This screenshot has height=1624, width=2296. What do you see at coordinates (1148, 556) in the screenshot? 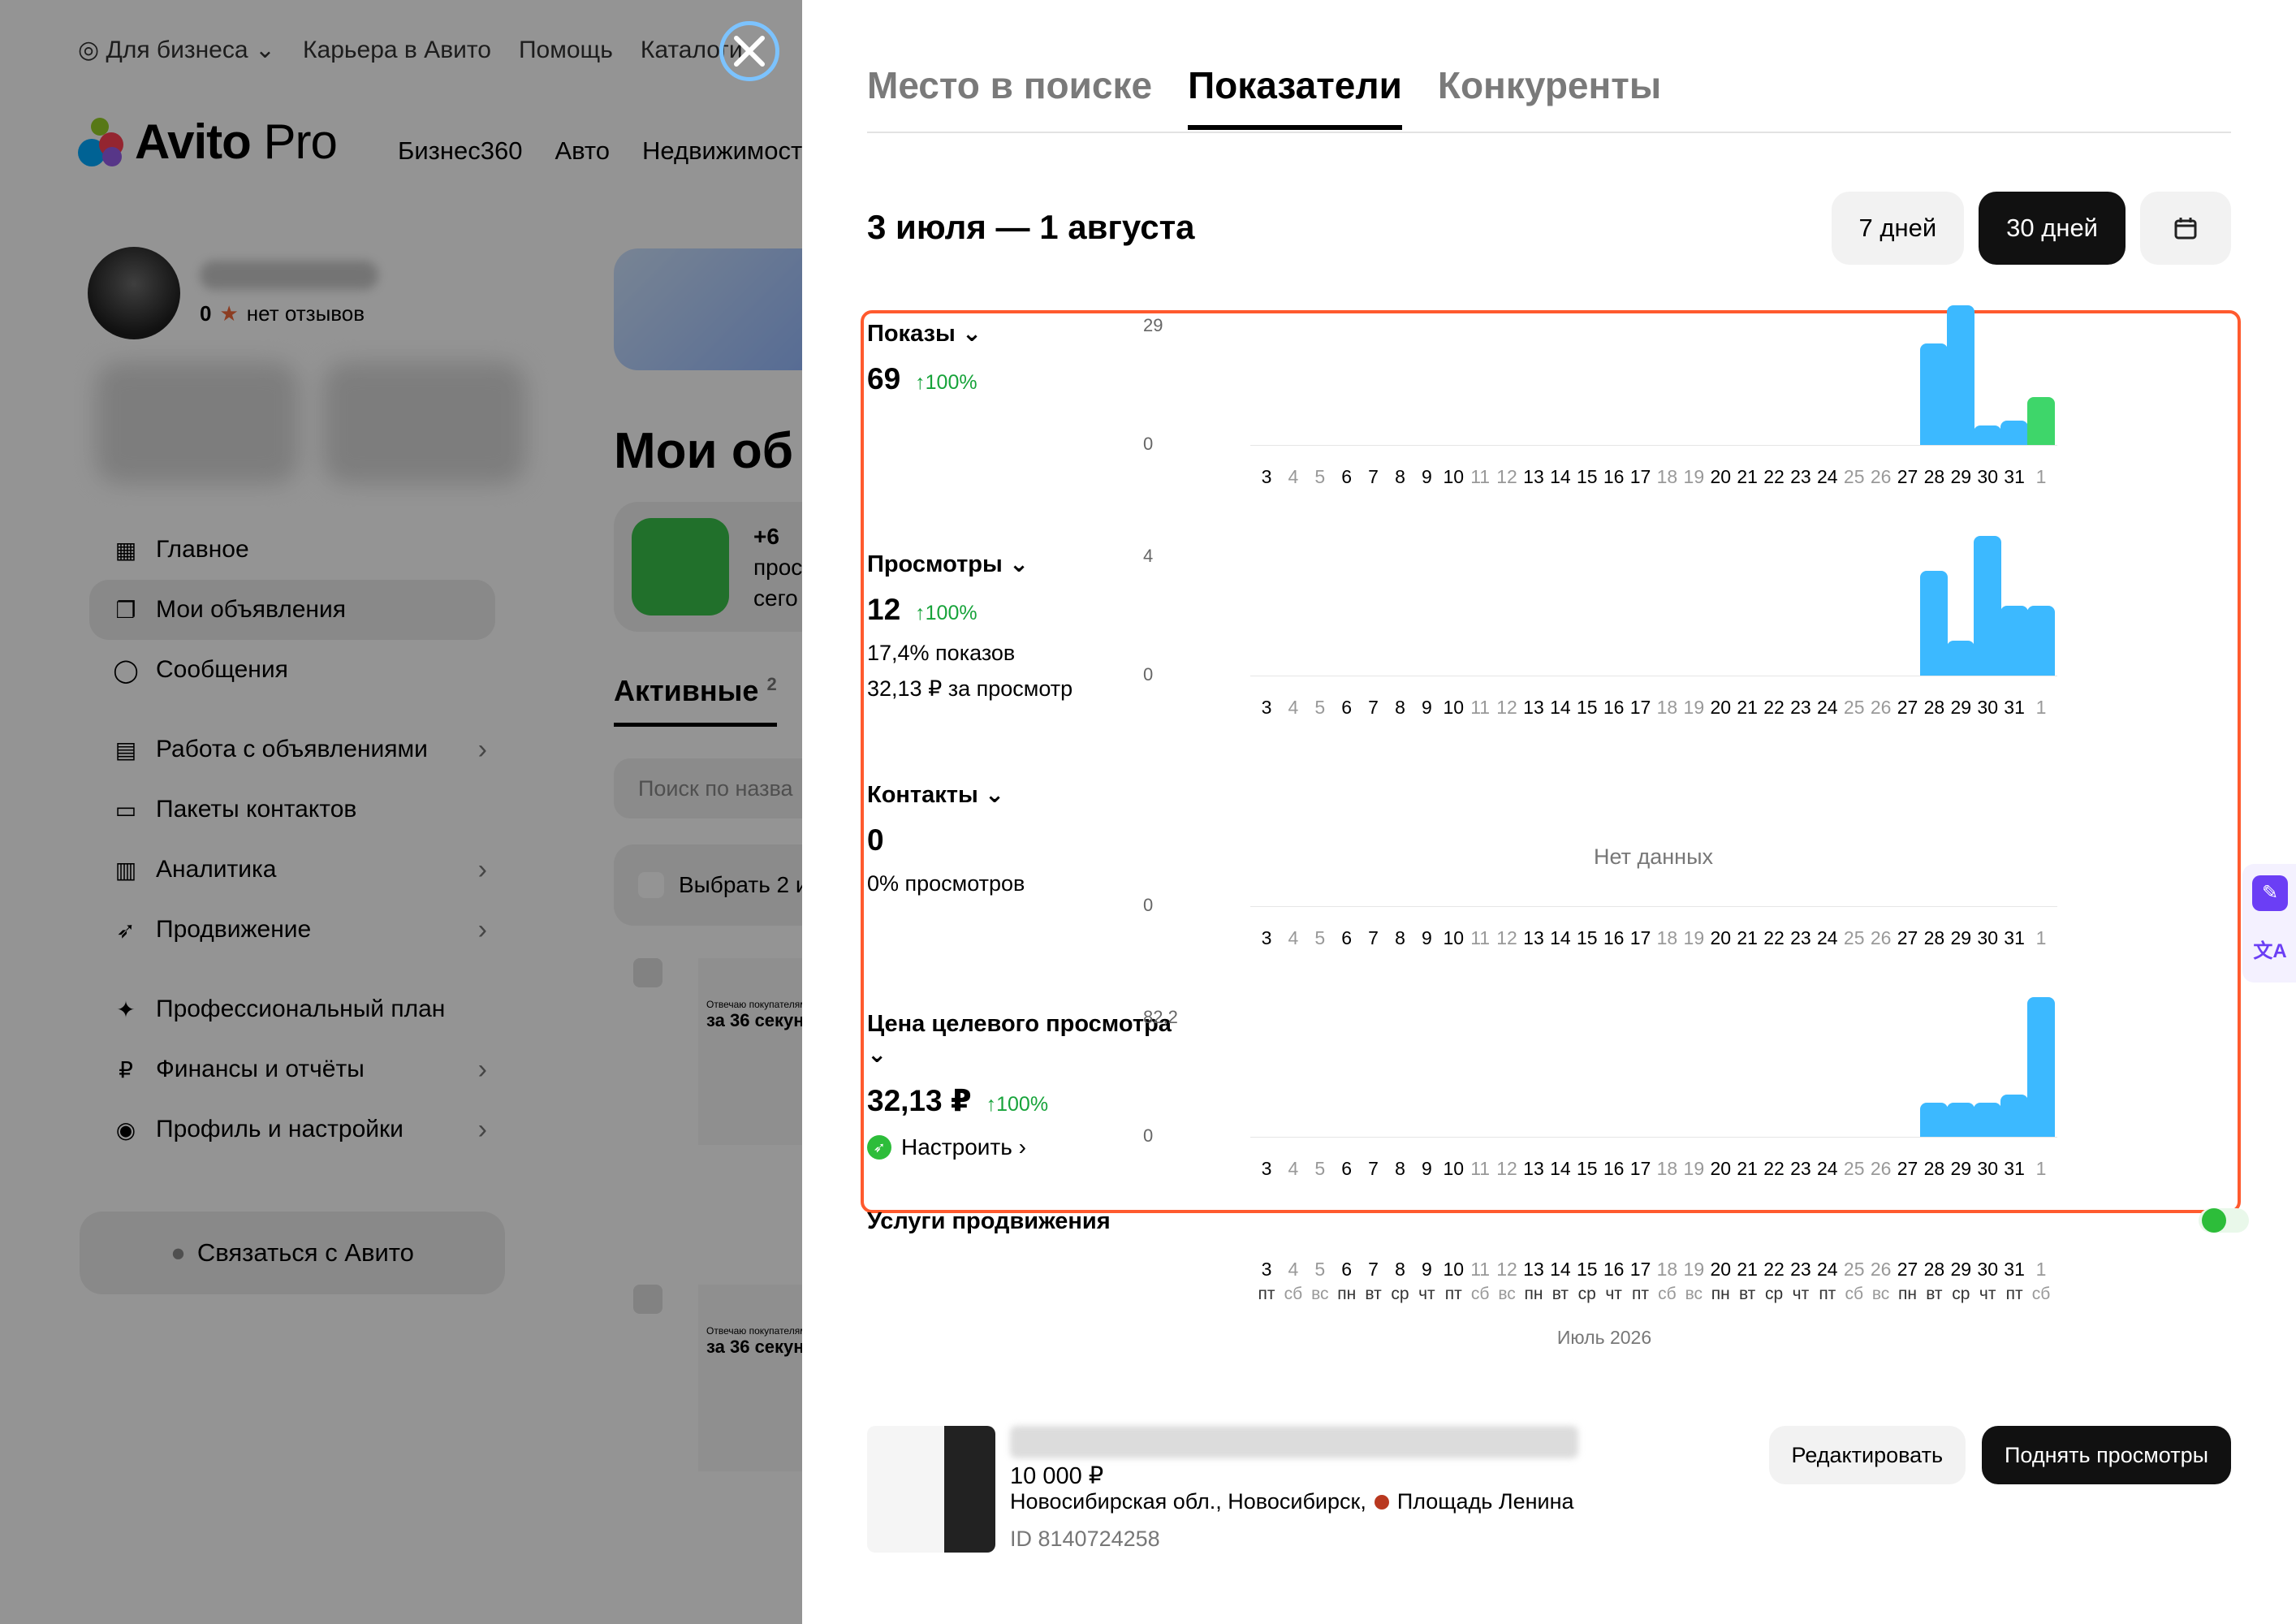
I see `y-tick-label: 4` at bounding box center [1148, 556].